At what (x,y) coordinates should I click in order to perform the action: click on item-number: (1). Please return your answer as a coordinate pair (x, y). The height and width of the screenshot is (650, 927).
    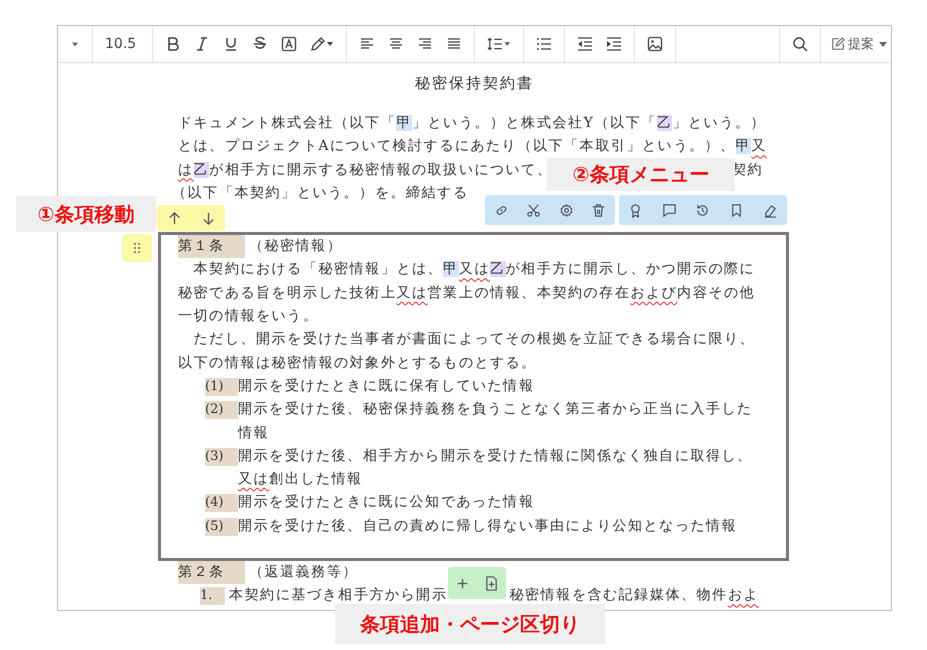
    Looking at the image, I should click on (221, 387).